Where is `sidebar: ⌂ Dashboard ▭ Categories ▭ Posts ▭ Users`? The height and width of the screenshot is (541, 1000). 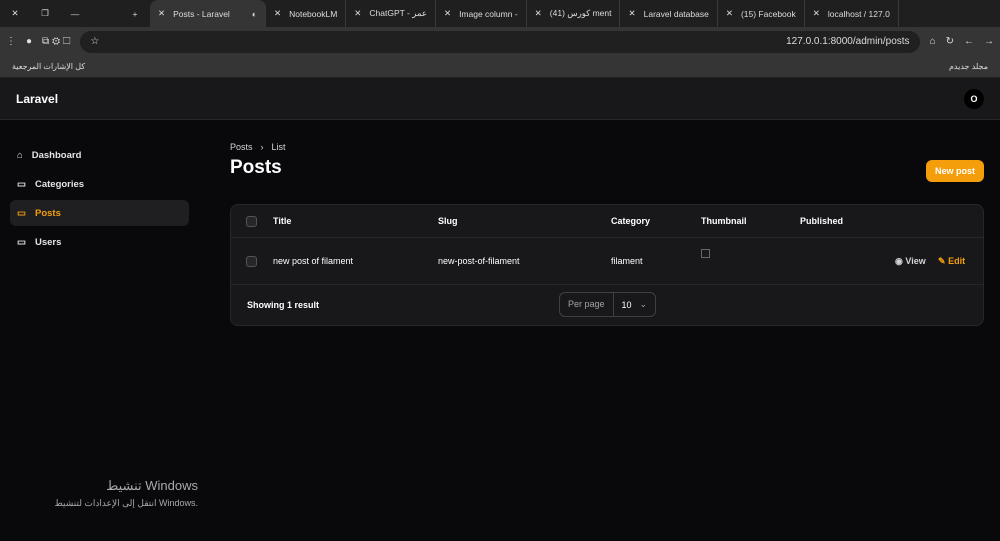
sidebar: ⌂ Dashboard ▭ Categories ▭ Posts ▭ Users is located at coordinates (99, 200).